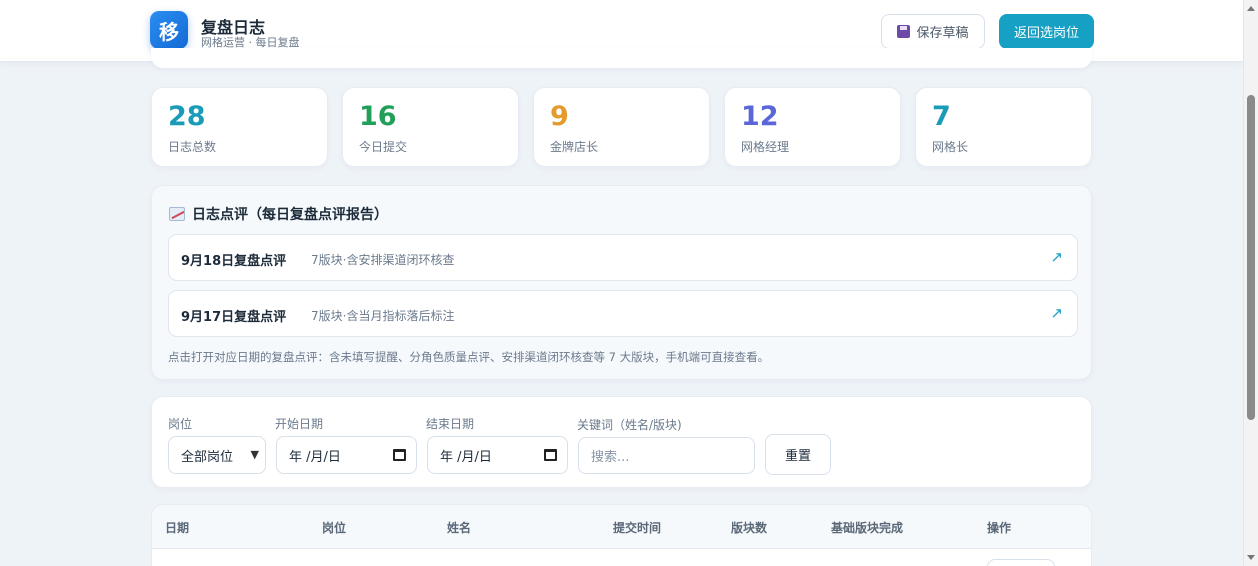 This screenshot has height=566, width=1258. What do you see at coordinates (290, 215) in the screenshot?
I see `review-title: 日志点评（每日复盘点评报告）` at bounding box center [290, 215].